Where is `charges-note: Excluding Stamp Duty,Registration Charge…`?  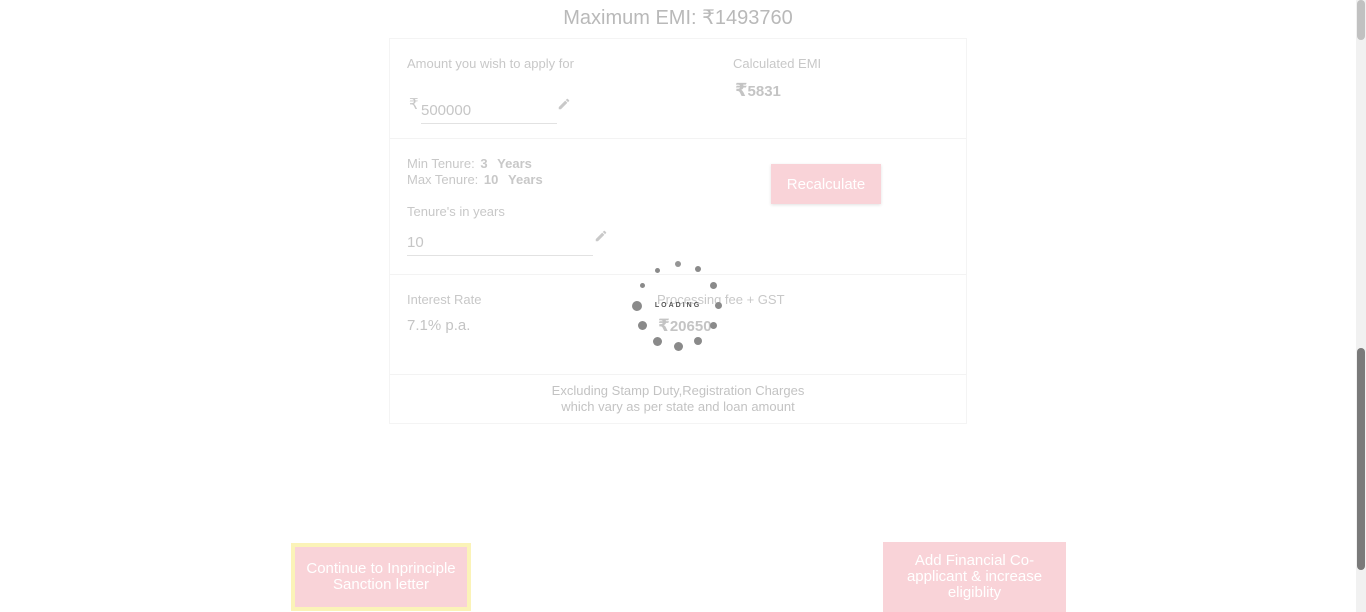
charges-note: Excluding Stamp Duty,Registration Charge… is located at coordinates (678, 399).